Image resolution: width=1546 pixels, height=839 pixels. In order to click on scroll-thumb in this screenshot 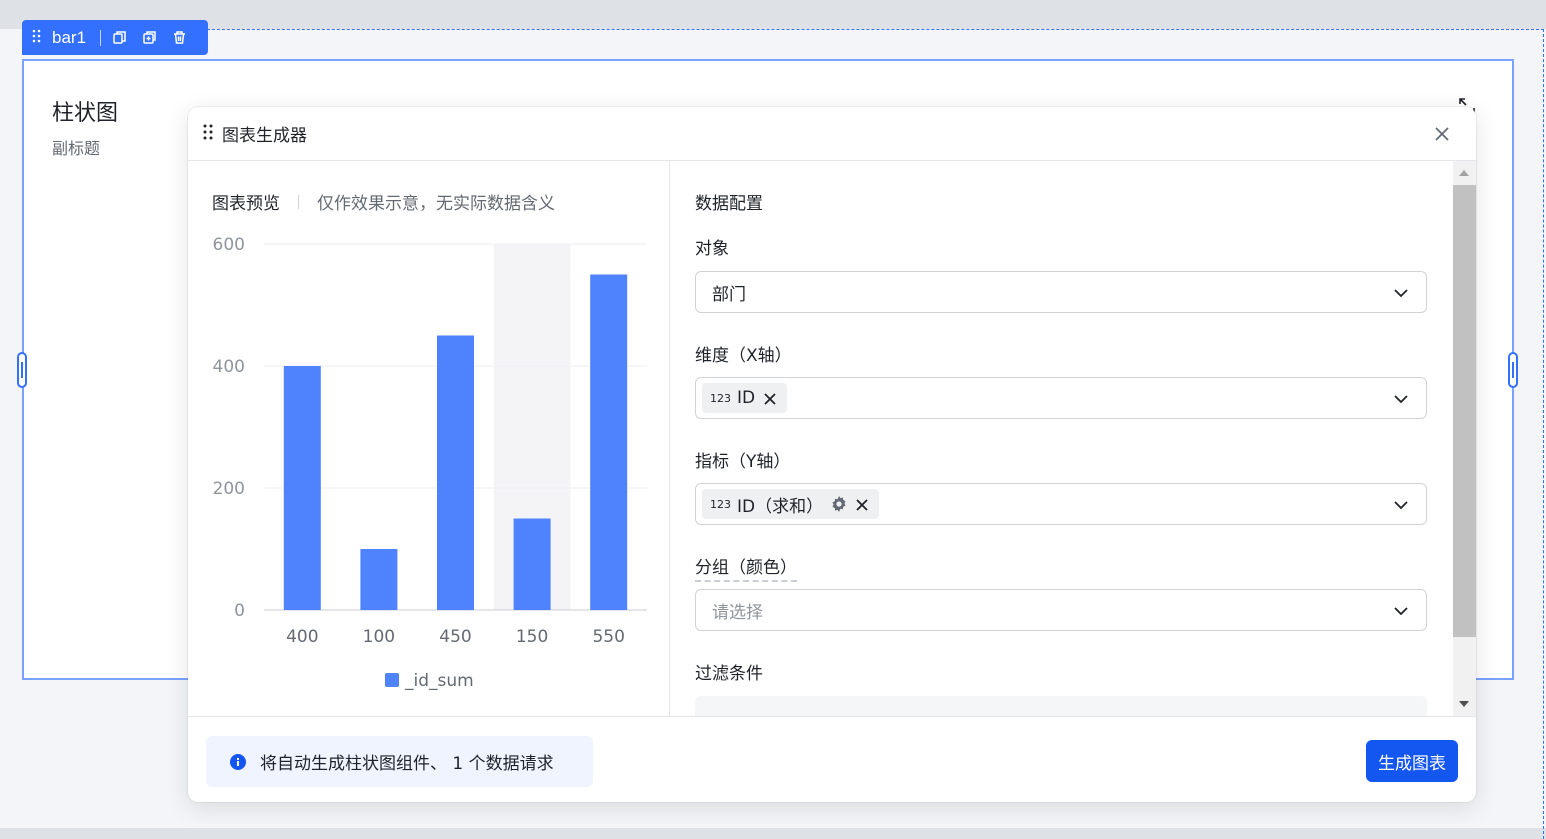, I will do `click(1464, 411)`.